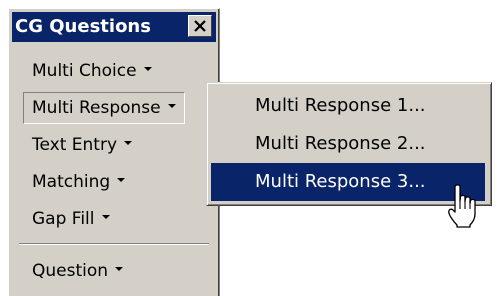 The width and height of the screenshot is (502, 296). I want to click on question-button: Question, so click(77, 271).